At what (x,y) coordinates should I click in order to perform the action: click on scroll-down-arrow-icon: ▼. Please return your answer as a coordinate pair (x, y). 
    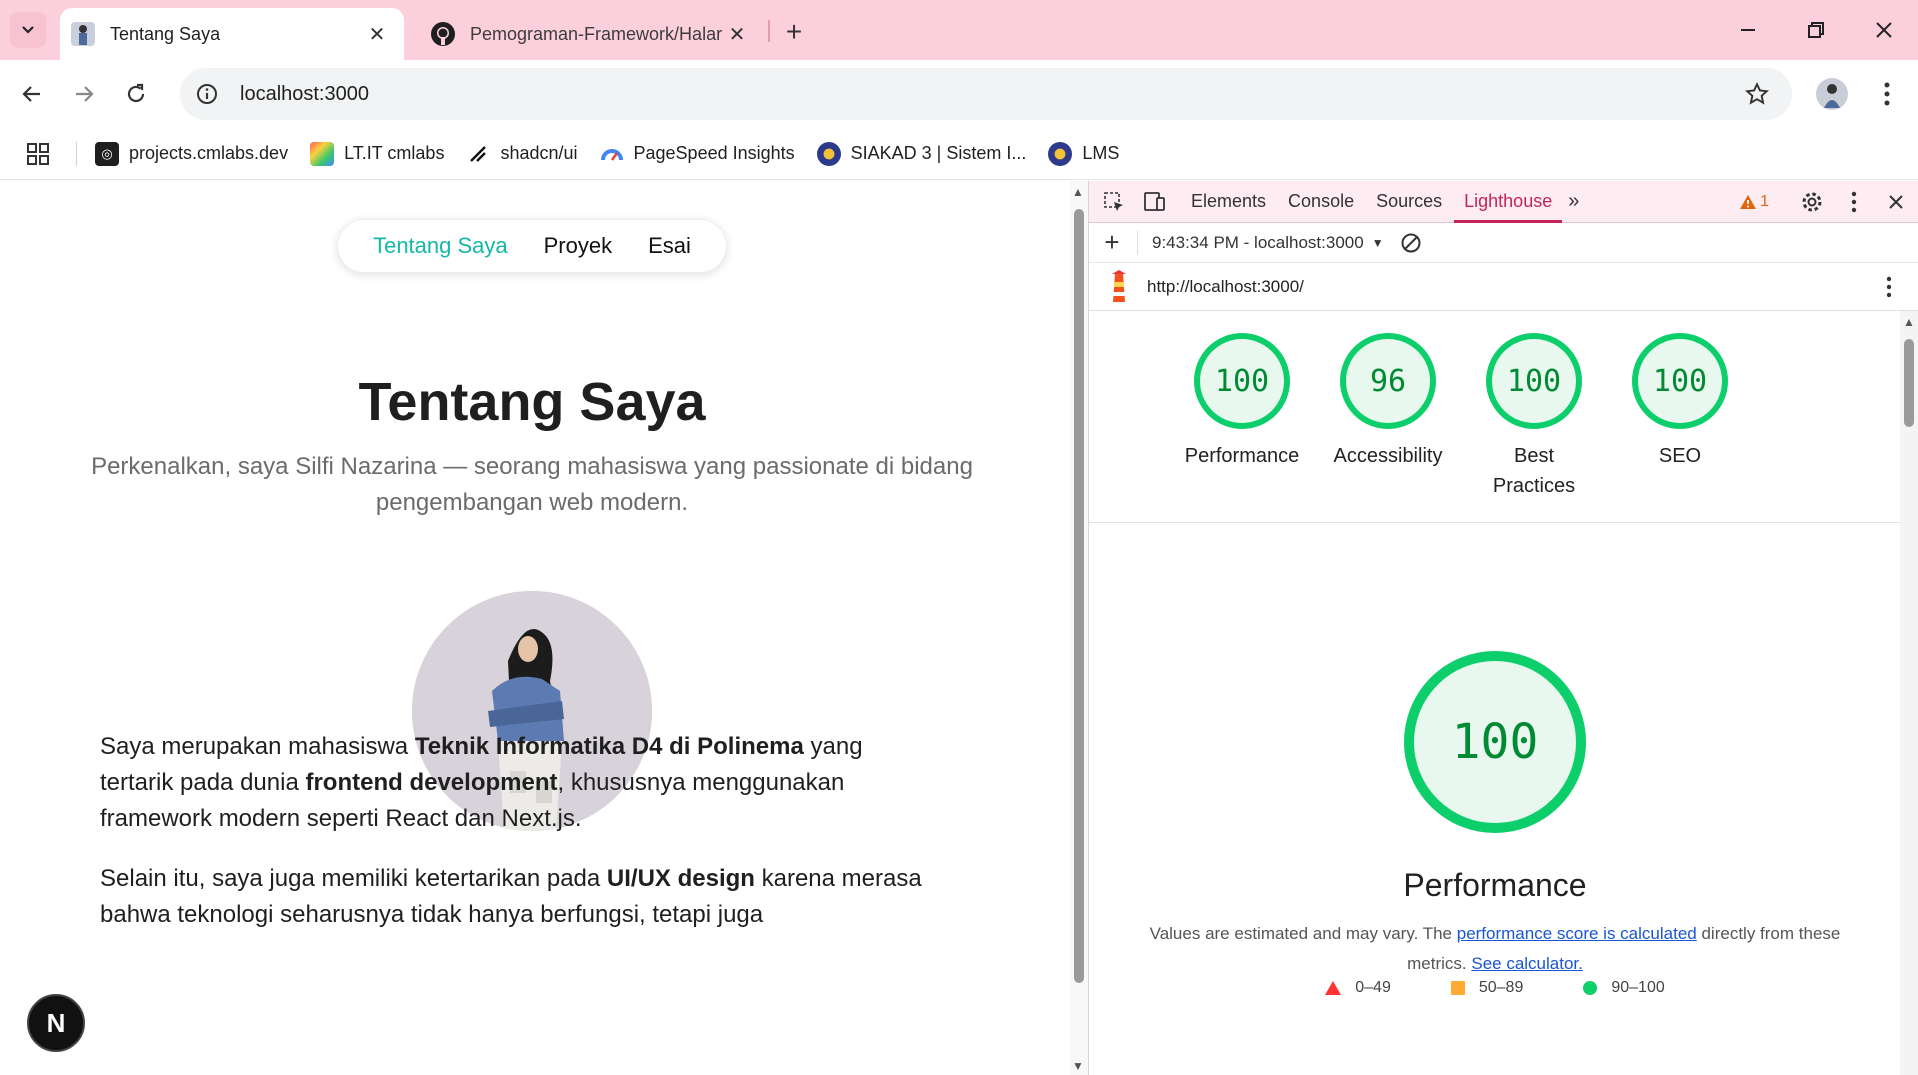
    Looking at the image, I should click on (1078, 1066).